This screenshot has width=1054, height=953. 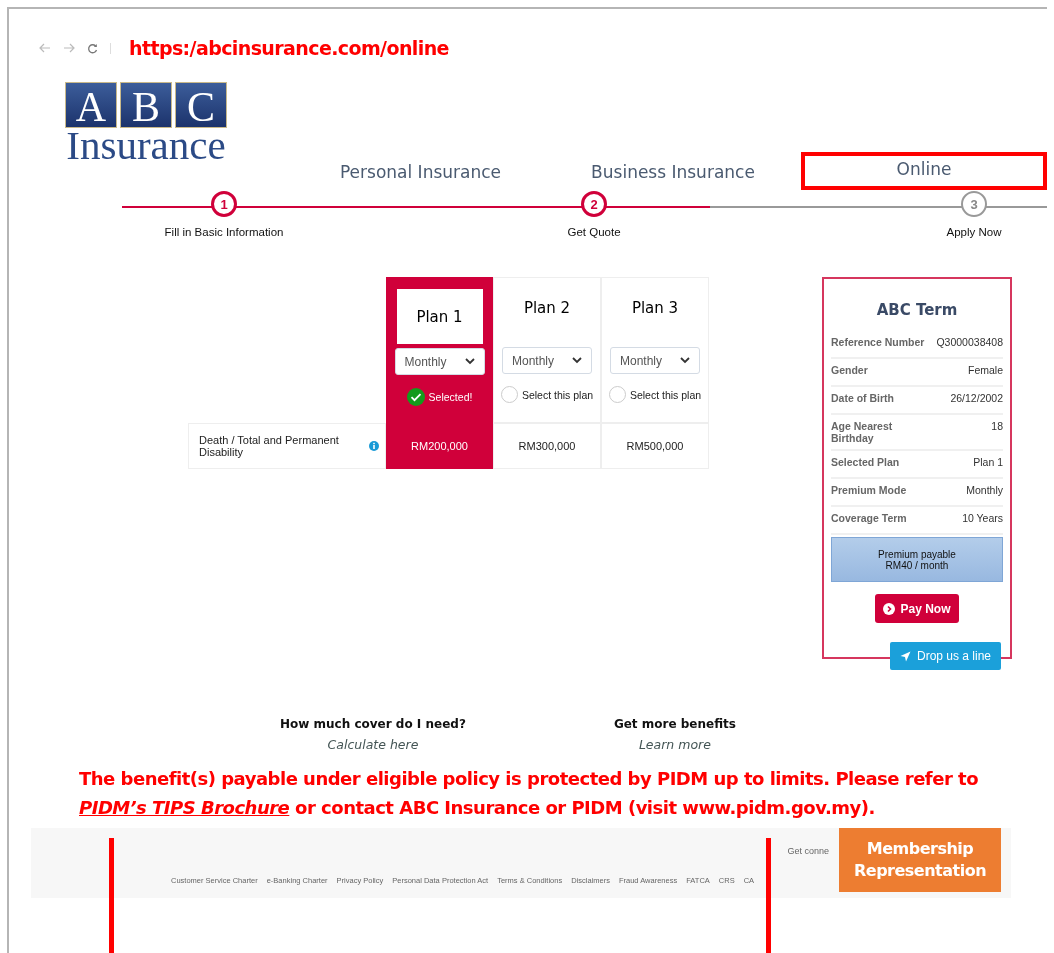 I want to click on field-value: 26/12/2002, so click(x=976, y=399).